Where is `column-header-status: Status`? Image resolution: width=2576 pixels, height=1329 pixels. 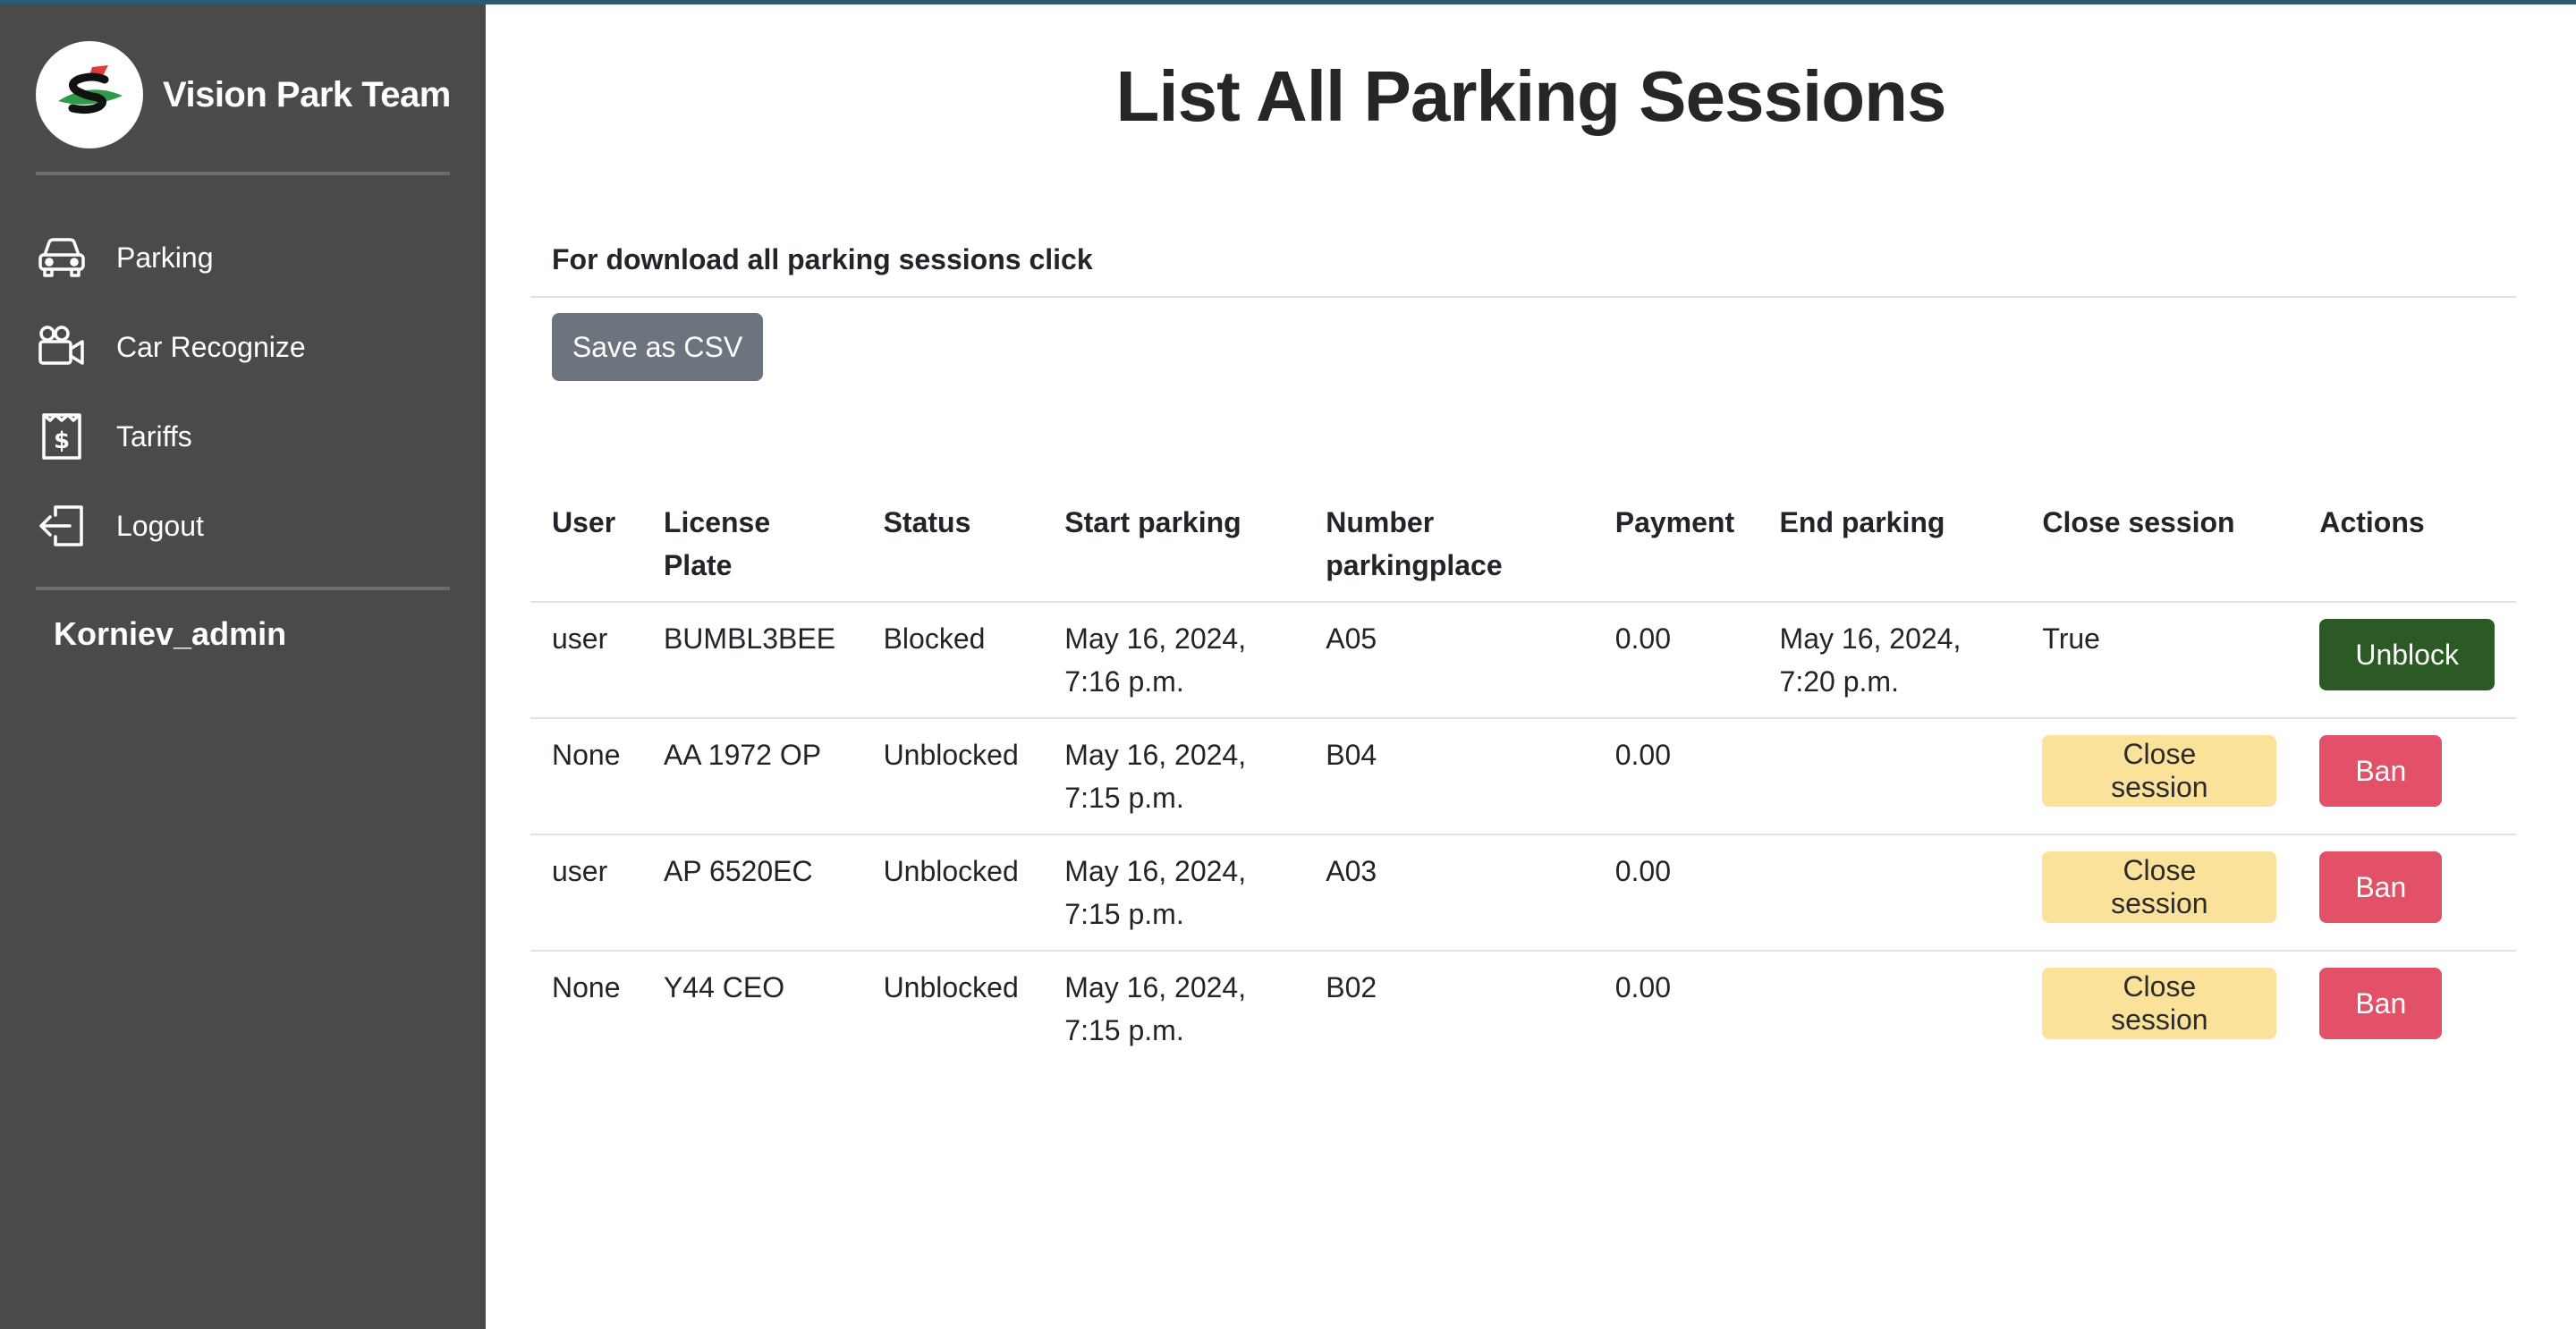 column-header-status: Status is located at coordinates (952, 538).